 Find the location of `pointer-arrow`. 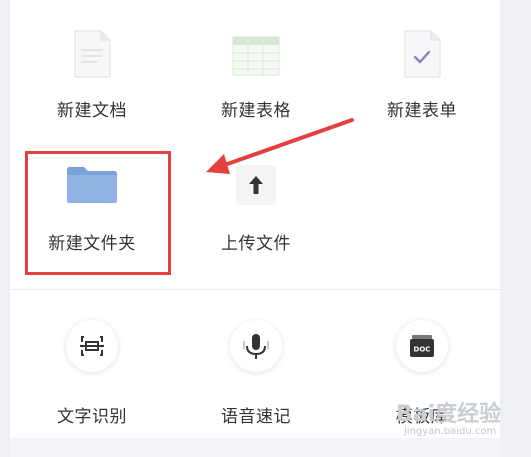

pointer-arrow is located at coordinates (280, 146).